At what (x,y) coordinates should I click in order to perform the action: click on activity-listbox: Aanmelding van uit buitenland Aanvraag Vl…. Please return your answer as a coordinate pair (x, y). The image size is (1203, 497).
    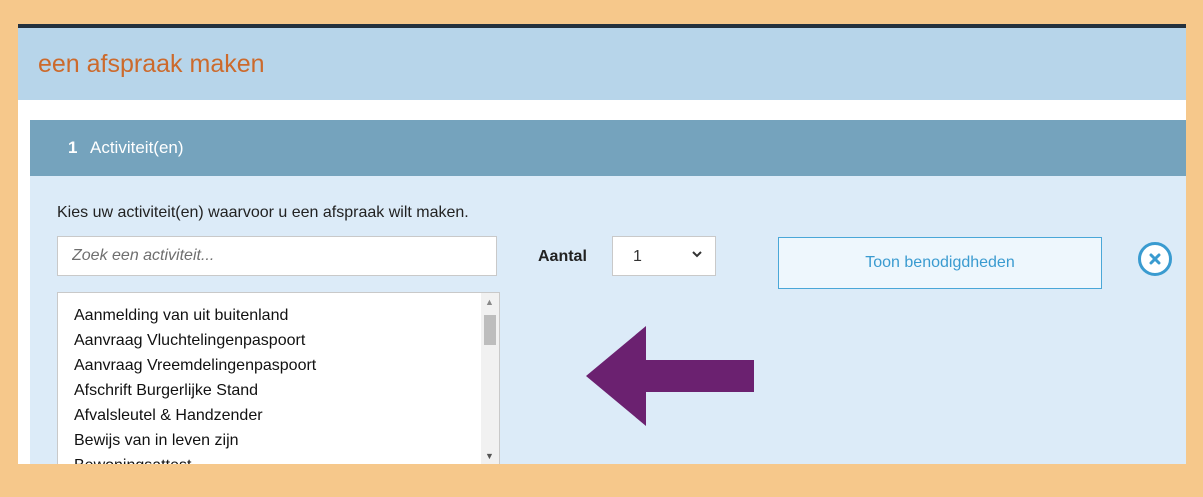
    Looking at the image, I should click on (278, 378).